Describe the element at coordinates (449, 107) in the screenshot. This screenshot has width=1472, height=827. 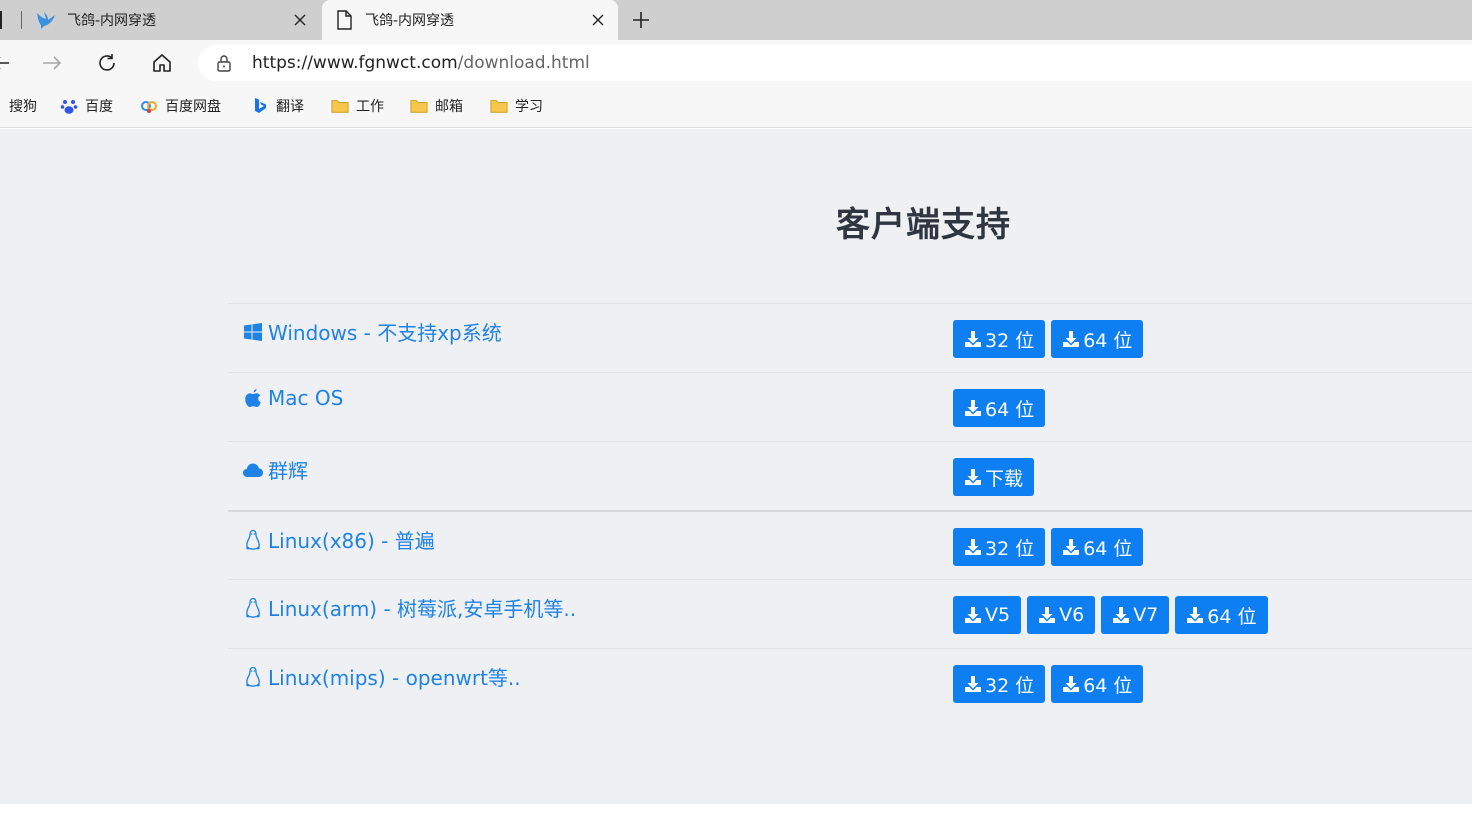
I see `bookmark-label: 邮箱` at that location.